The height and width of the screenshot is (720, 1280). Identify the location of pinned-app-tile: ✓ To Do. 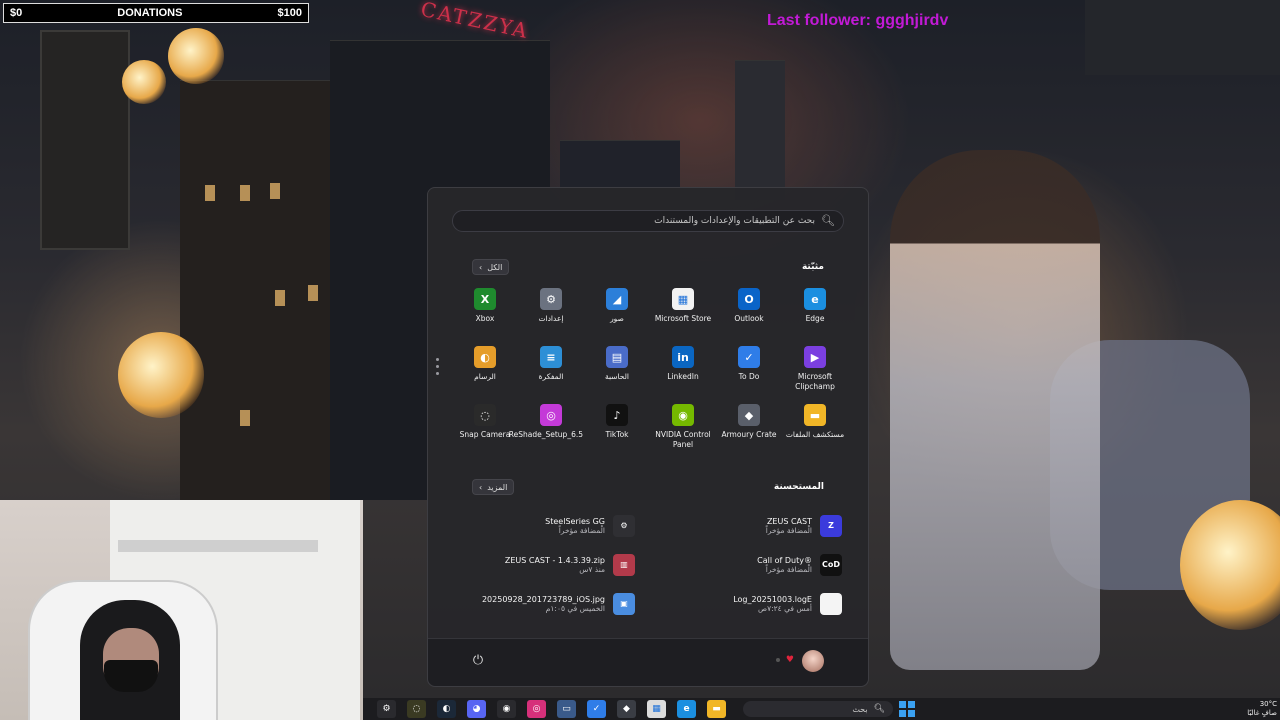
(749, 375).